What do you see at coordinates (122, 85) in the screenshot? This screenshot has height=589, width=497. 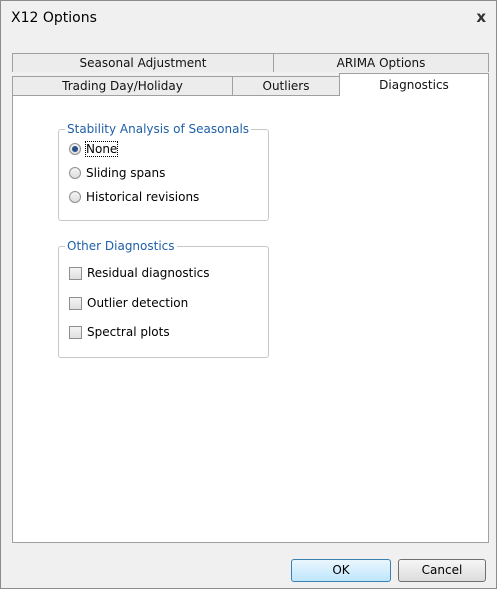 I see `tab-trading-day-holiday: Trading Day/Holiday` at bounding box center [122, 85].